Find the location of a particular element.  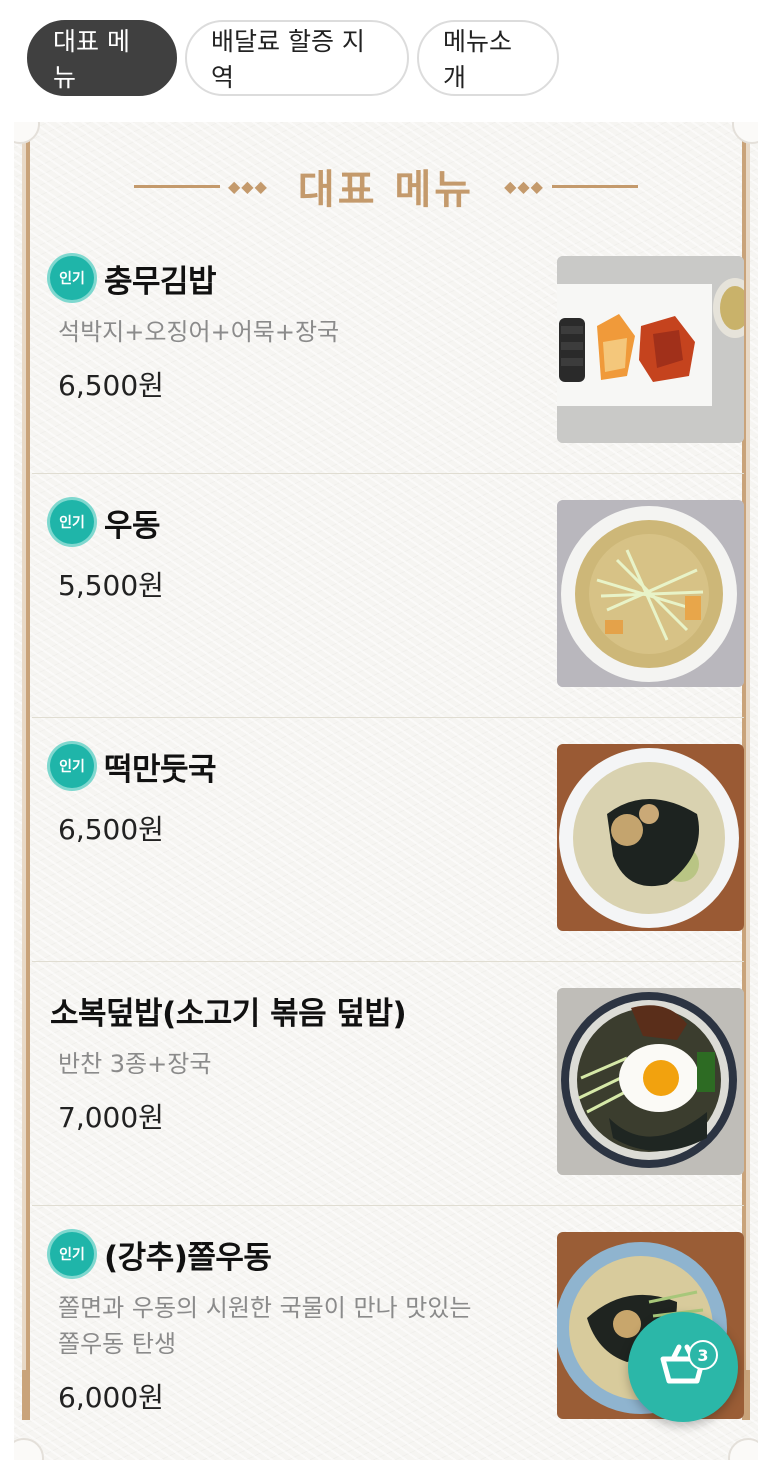

tteok-mandu-guk-photo is located at coordinates (650, 837).